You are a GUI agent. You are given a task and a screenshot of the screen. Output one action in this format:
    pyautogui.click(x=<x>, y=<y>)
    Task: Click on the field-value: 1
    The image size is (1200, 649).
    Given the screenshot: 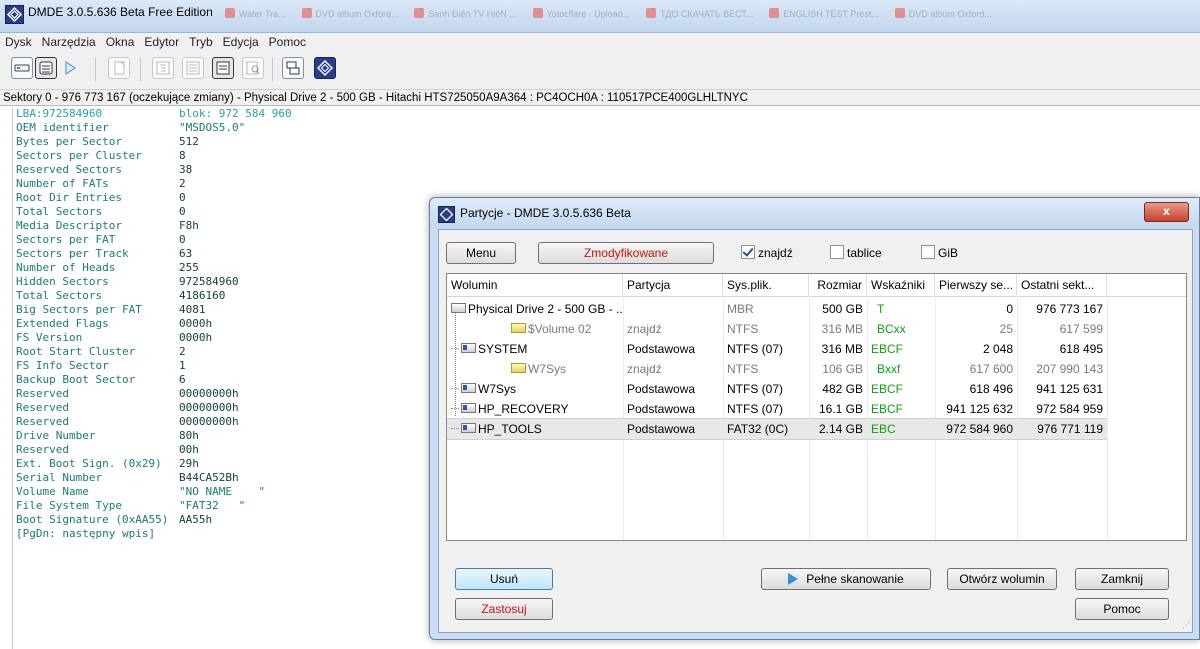 What is the action you would take?
    pyautogui.click(x=182, y=365)
    